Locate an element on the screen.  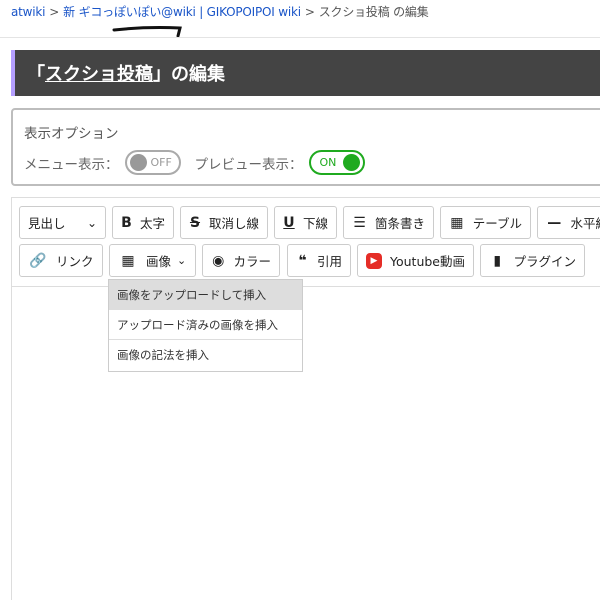
preview-display-label: プレビュー表示： is located at coordinates (248, 164).